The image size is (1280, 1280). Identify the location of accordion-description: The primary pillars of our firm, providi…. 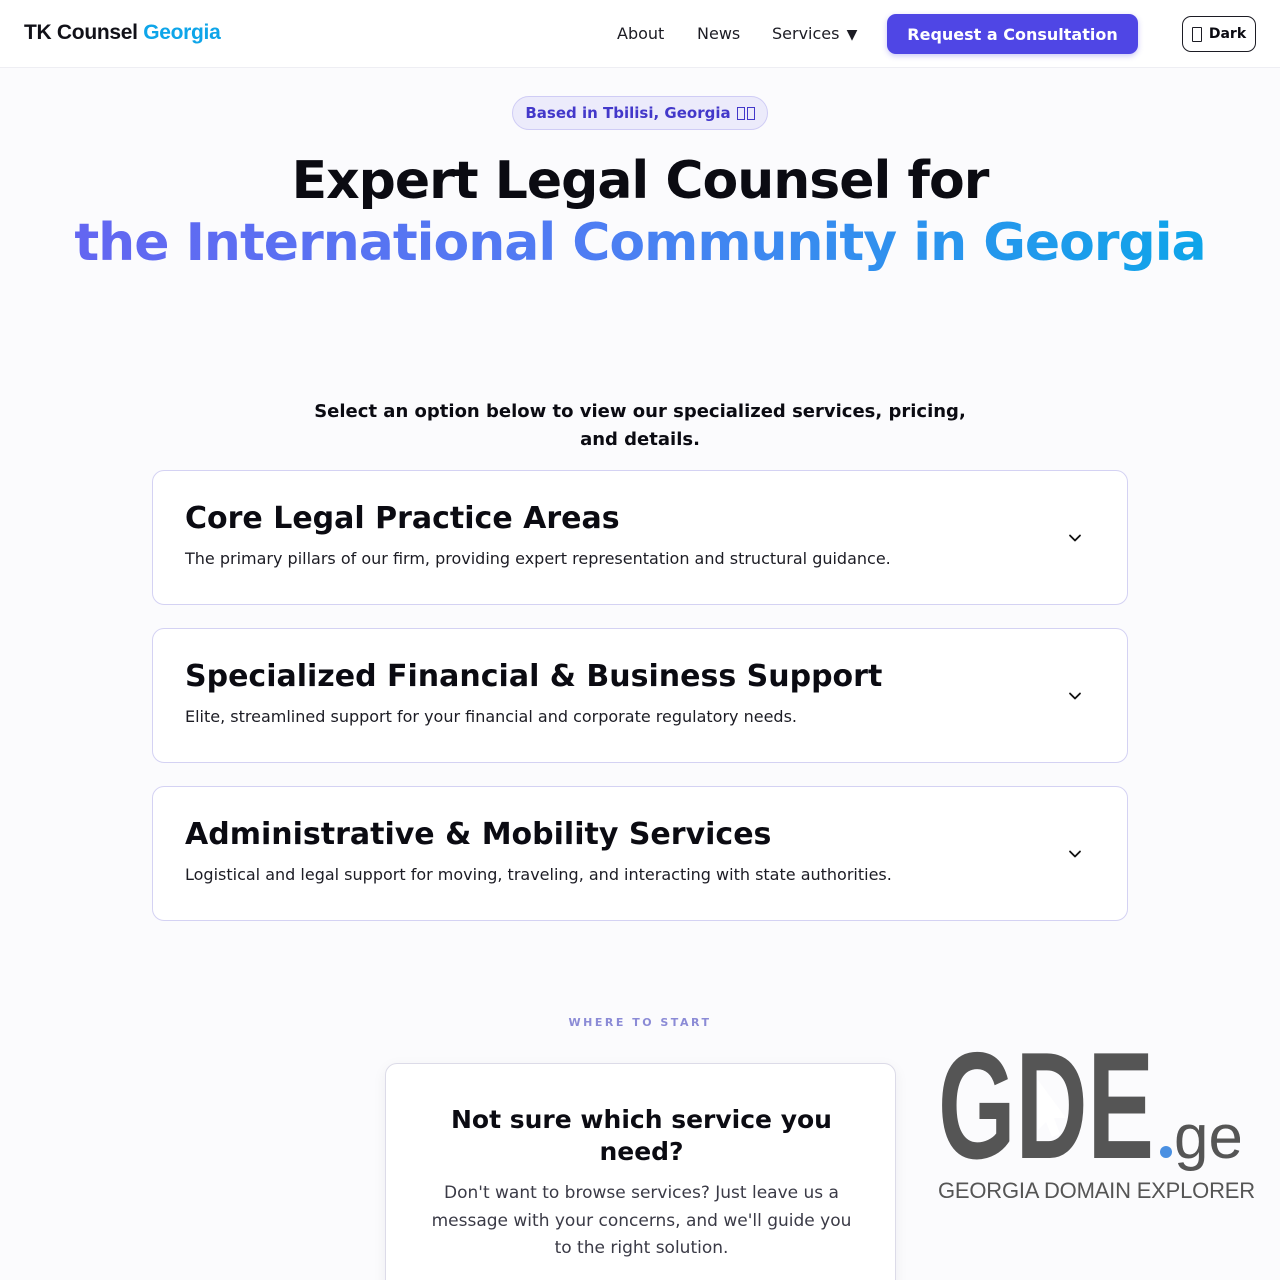
(538, 558).